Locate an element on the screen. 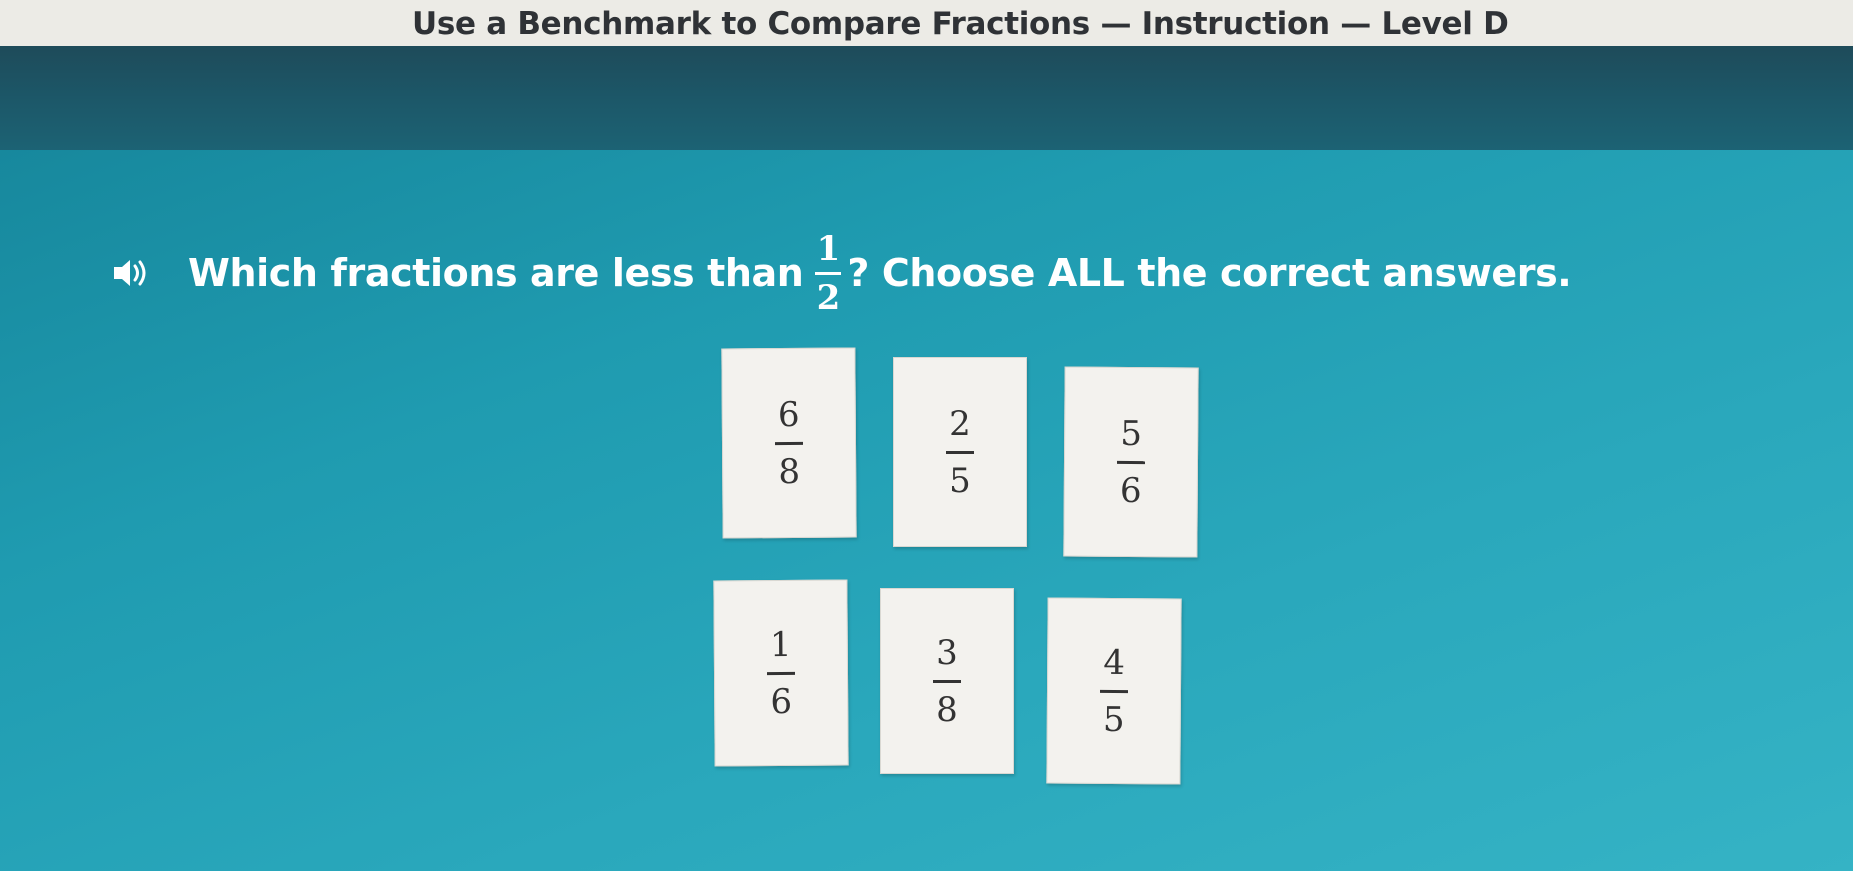 The width and height of the screenshot is (1853, 871). choice-numerator: 5 is located at coordinates (1131, 433).